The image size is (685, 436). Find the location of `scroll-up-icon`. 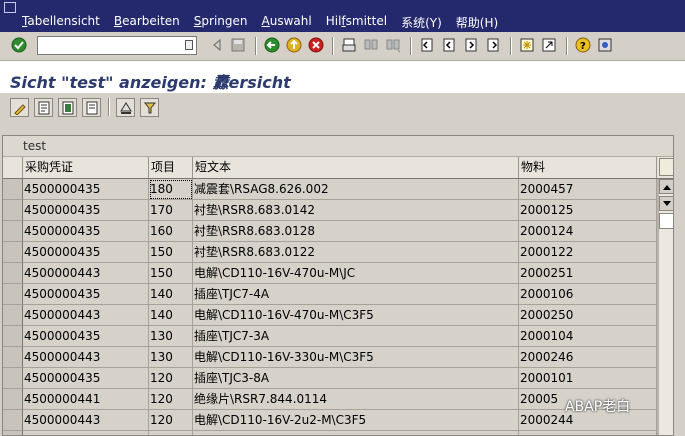

scroll-up-icon is located at coordinates (666, 186).